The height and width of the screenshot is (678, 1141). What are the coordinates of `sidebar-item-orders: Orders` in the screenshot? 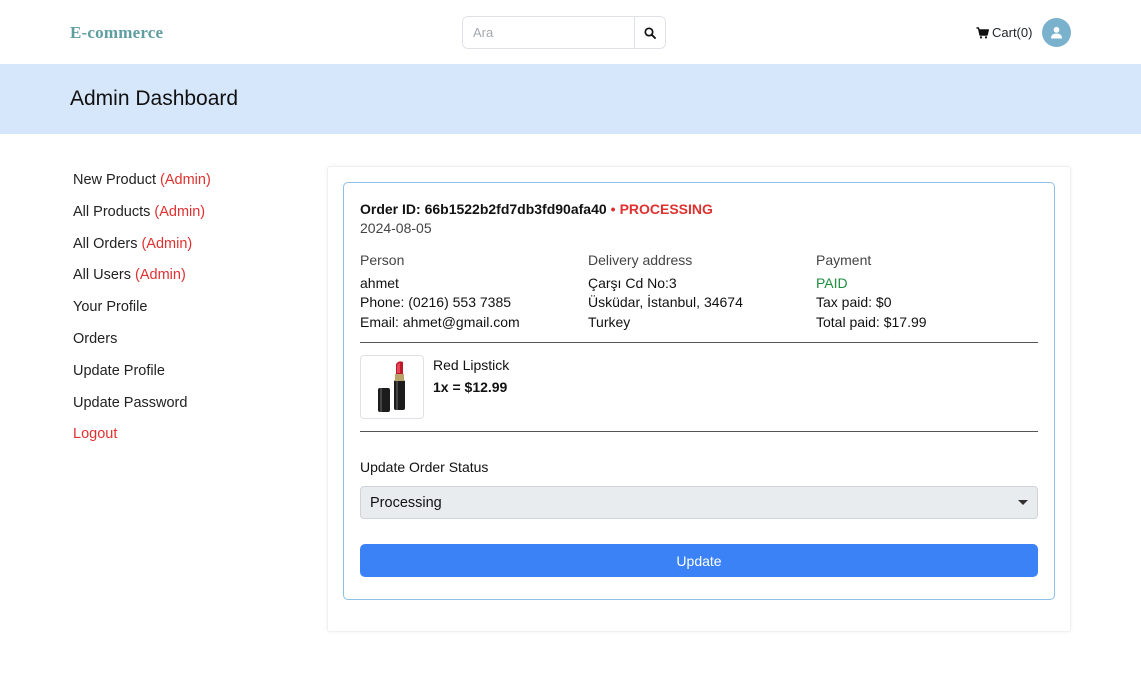 It's located at (188, 347).